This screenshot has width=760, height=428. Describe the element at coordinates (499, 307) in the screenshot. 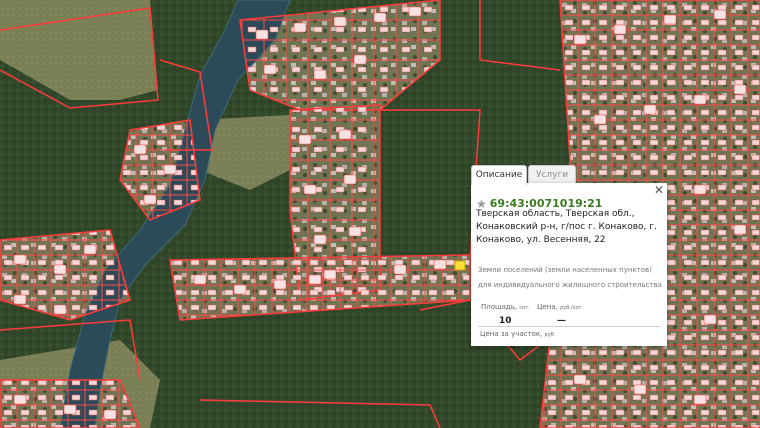

I see `area-label: Площадь,` at that location.